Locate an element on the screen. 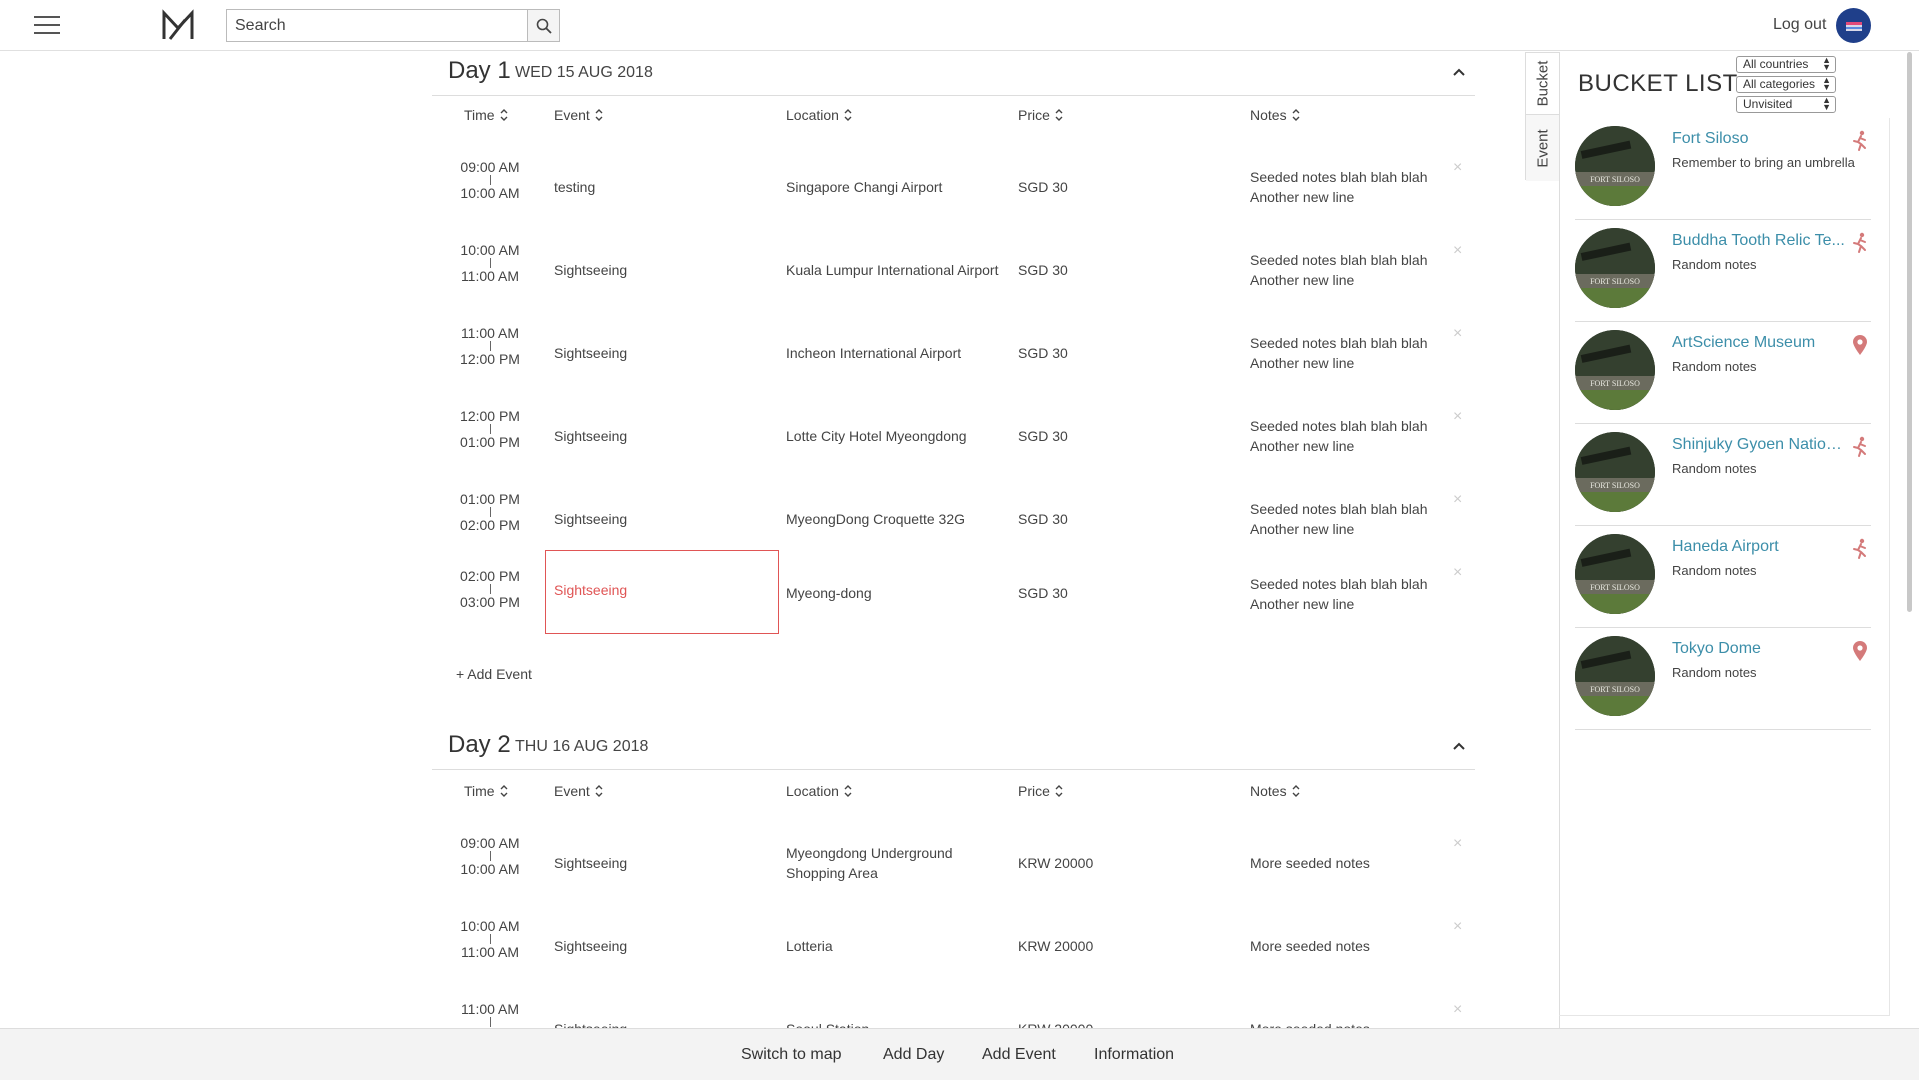 The width and height of the screenshot is (1919, 1080). location-cell: Myeongdong Underground Shopping Area is located at coordinates (896, 863).